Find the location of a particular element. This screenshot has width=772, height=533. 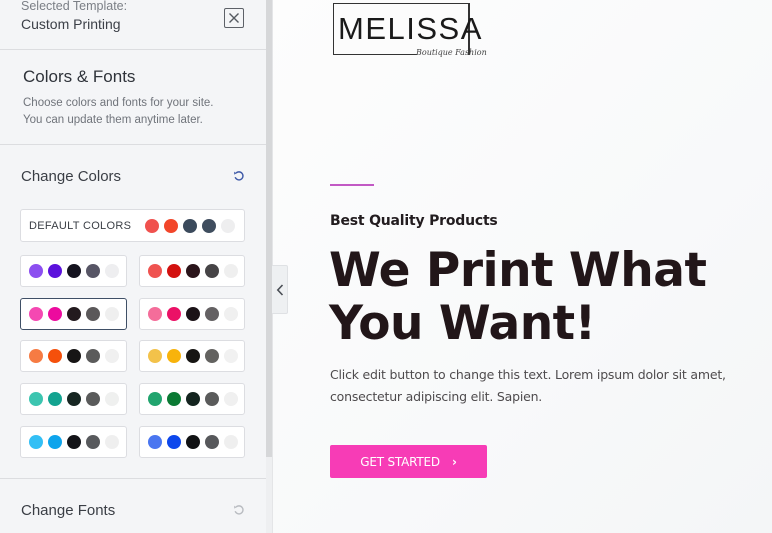

default-palette-swatches is located at coordinates (192, 225).